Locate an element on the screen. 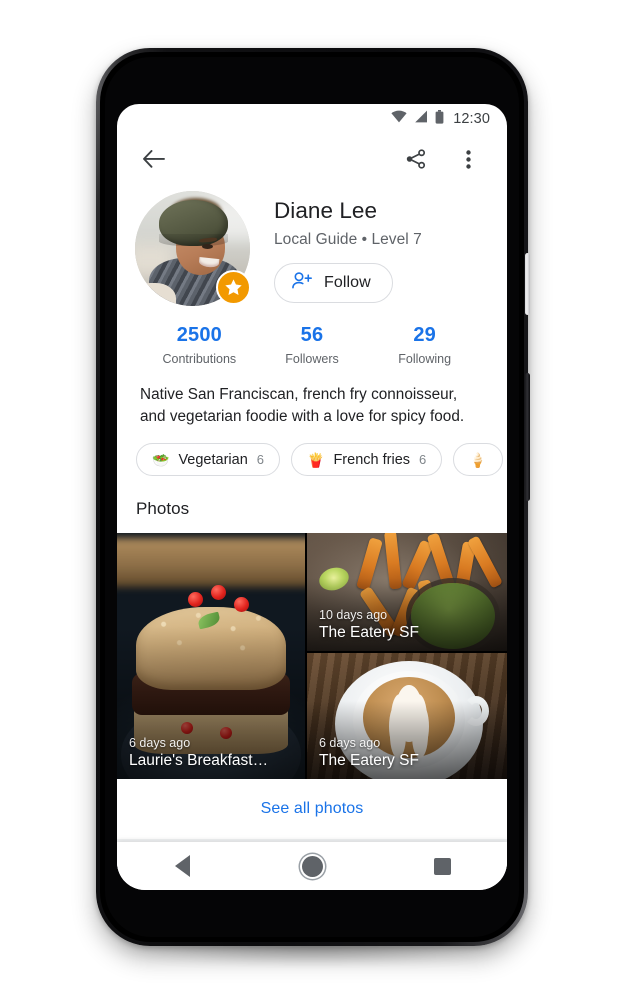 This screenshot has width=622, height=1000. wifi-icon is located at coordinates (399, 119).